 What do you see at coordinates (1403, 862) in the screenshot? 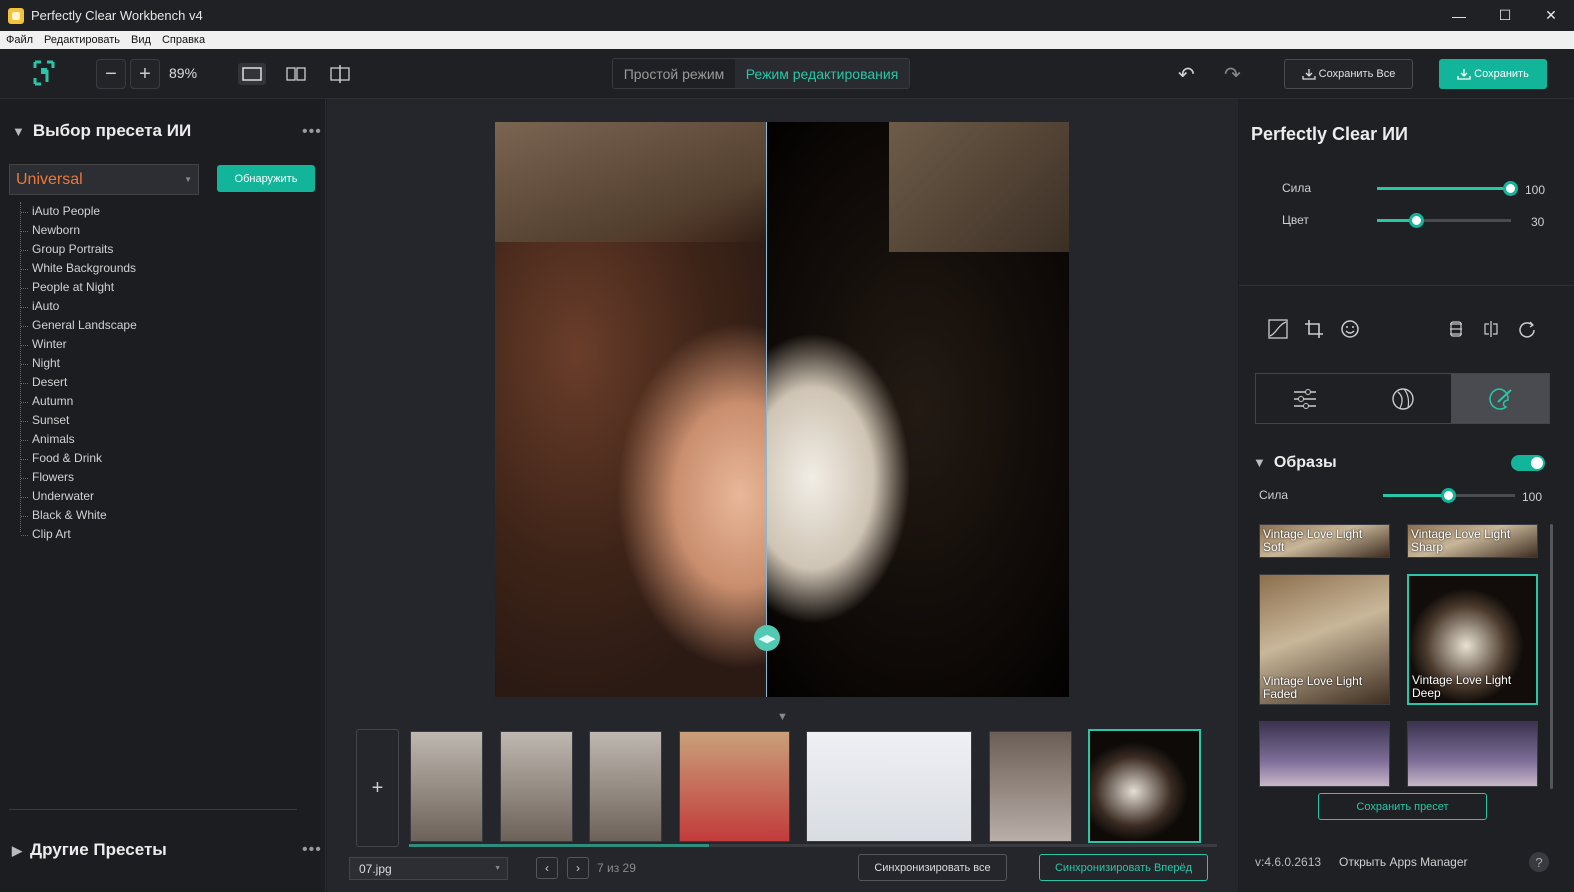
I see `open-apps-manager-link: Открыть Apps Manager` at bounding box center [1403, 862].